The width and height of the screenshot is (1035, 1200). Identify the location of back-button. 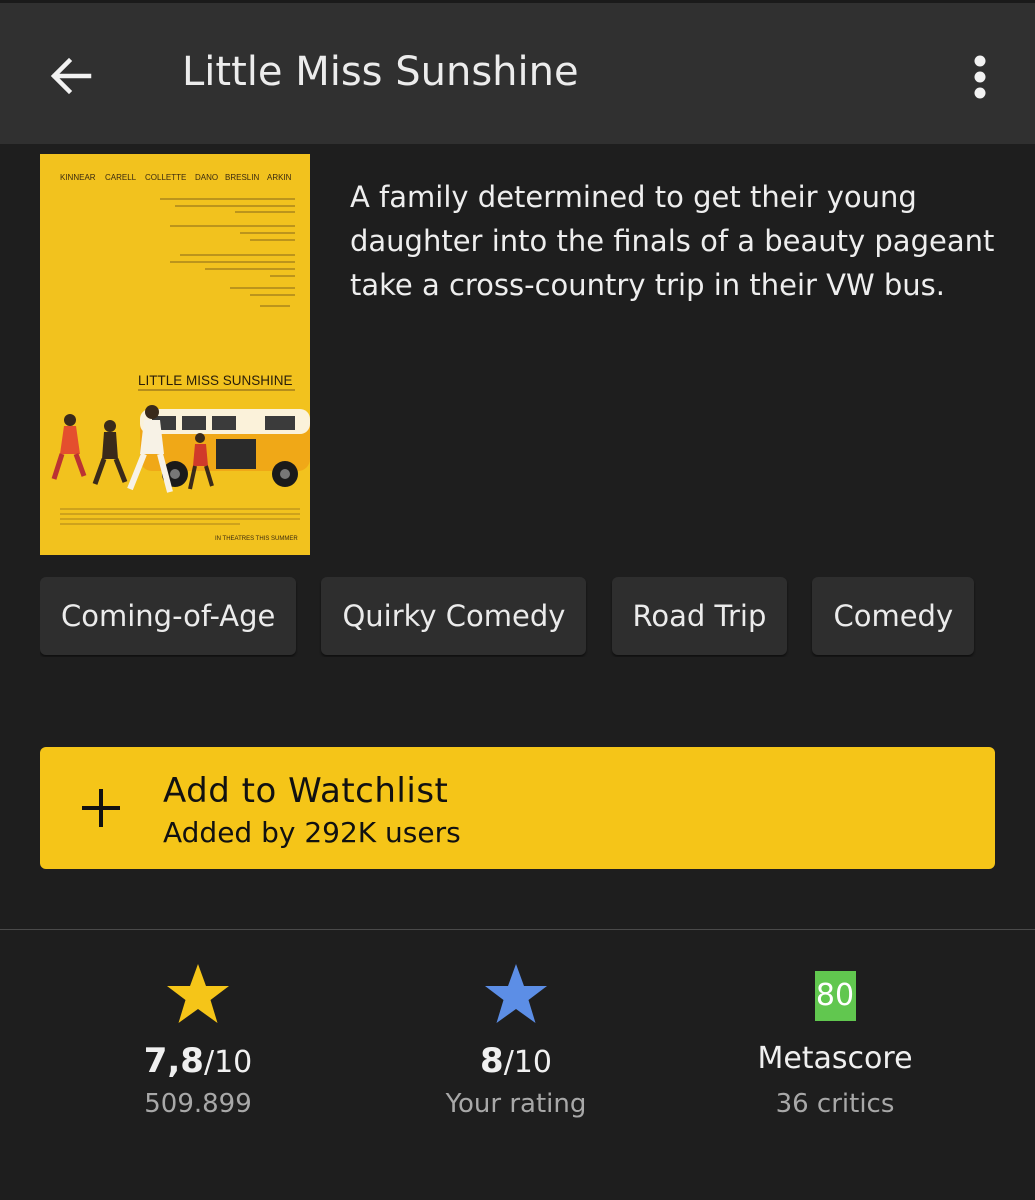
(71, 76).